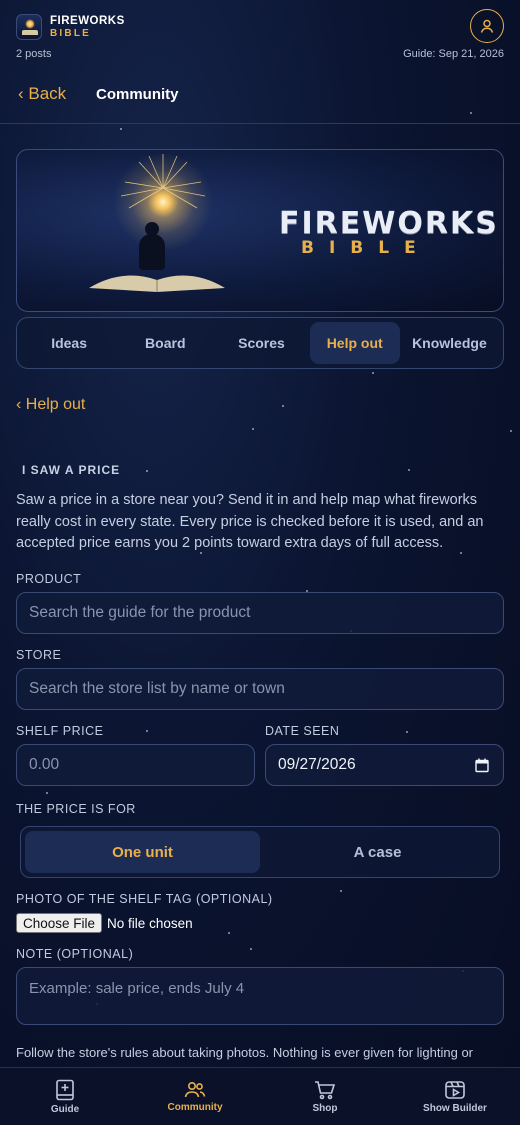 This screenshot has width=520, height=1125. Describe the element at coordinates (260, 689) in the screenshot. I see `store-search-input: Search the store list by name or town` at that location.